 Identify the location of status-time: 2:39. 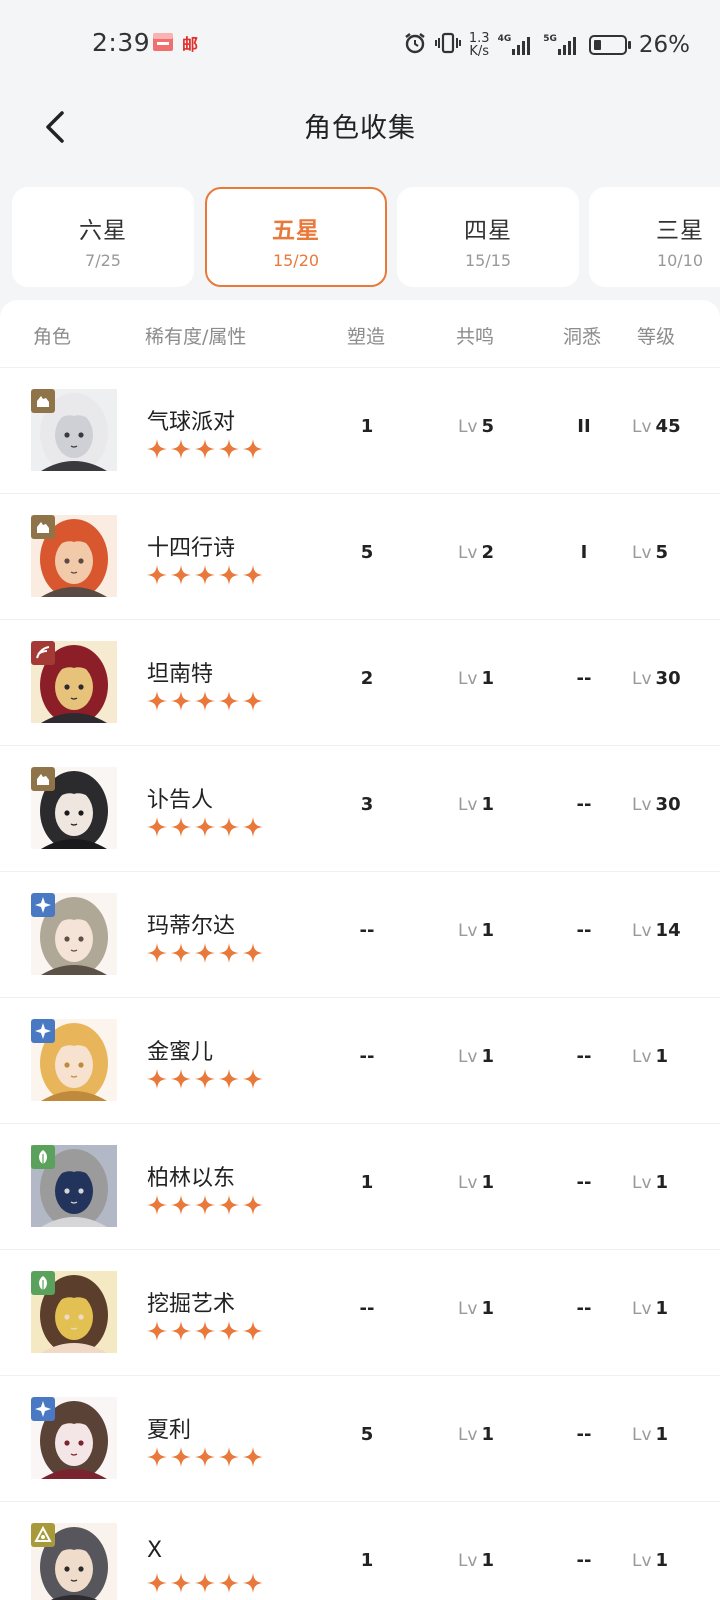
(121, 42).